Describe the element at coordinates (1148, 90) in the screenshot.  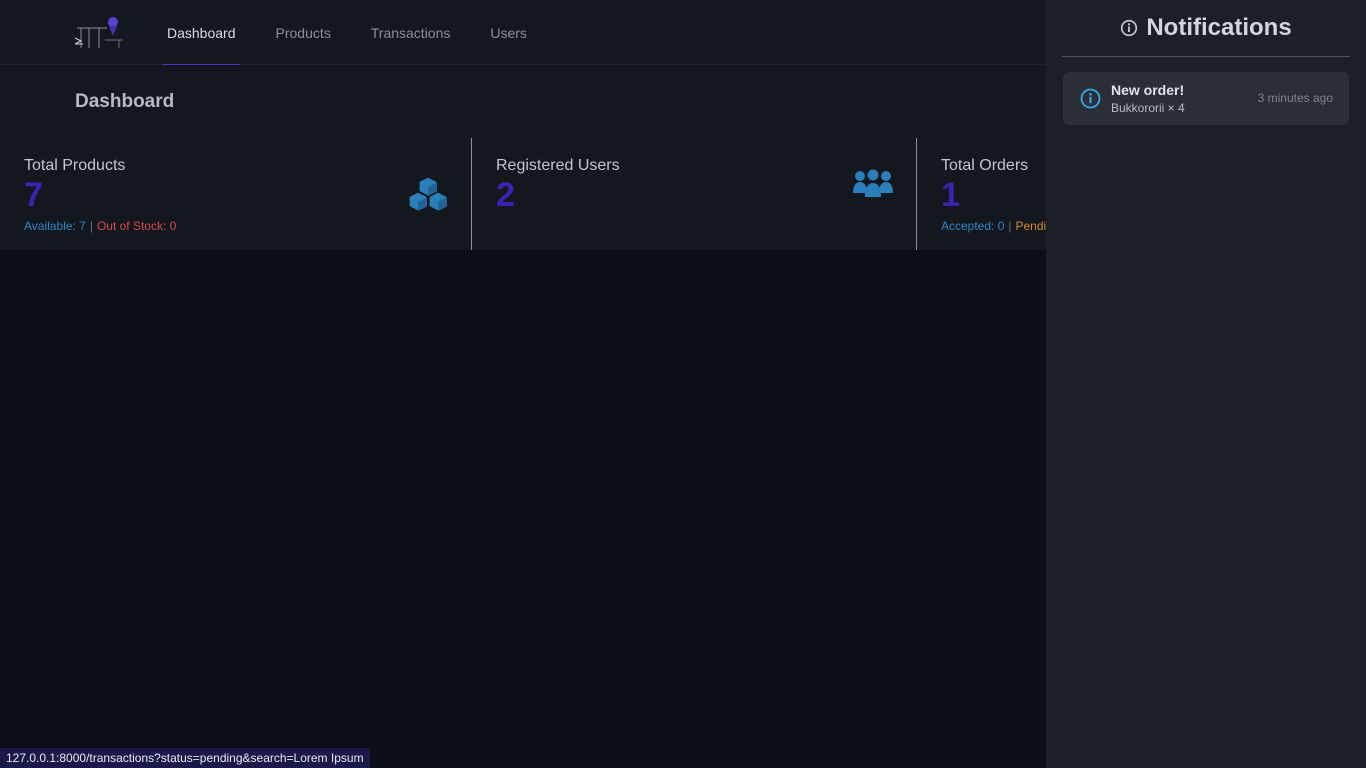
I see `notification-title: New order!` at that location.